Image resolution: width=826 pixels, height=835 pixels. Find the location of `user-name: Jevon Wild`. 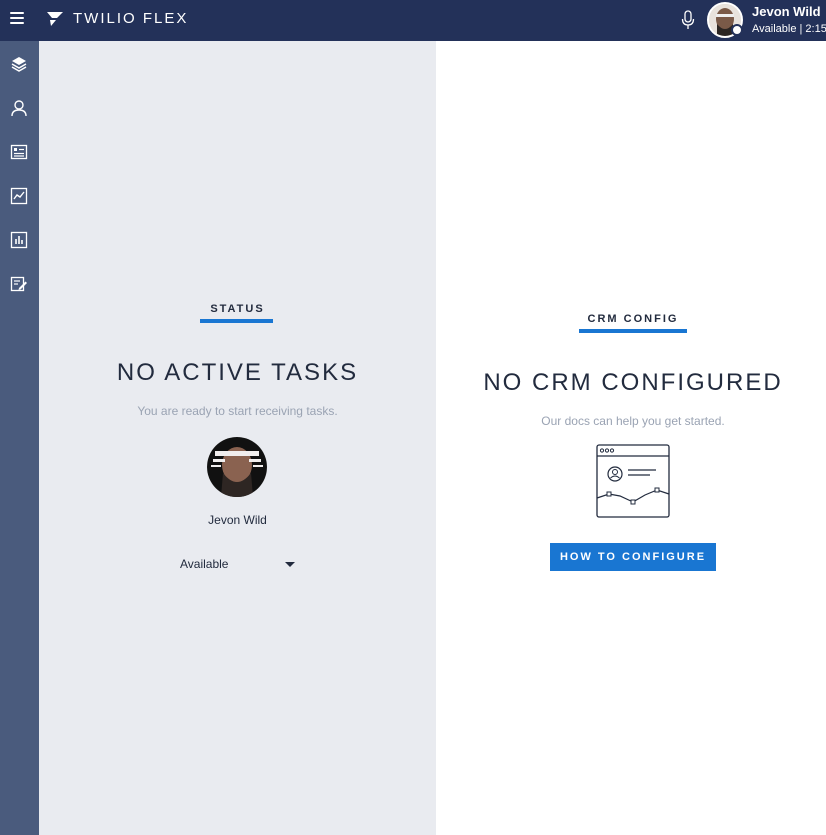

user-name: Jevon Wild is located at coordinates (786, 11).